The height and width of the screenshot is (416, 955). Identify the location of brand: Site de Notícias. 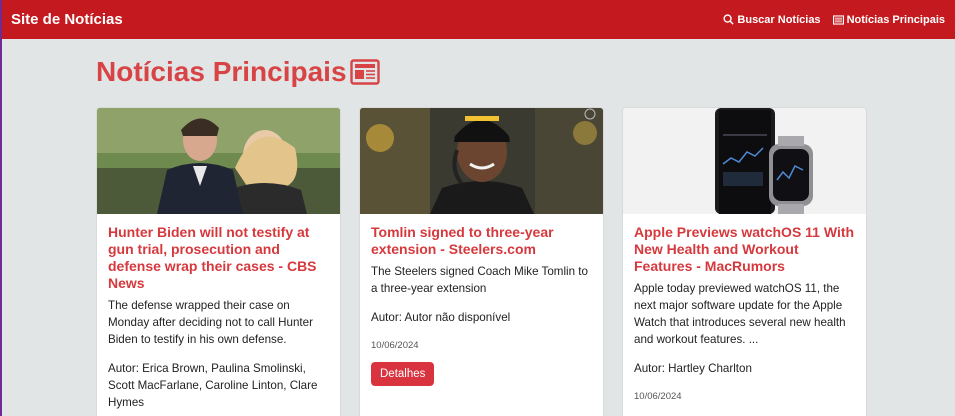
(67, 19).